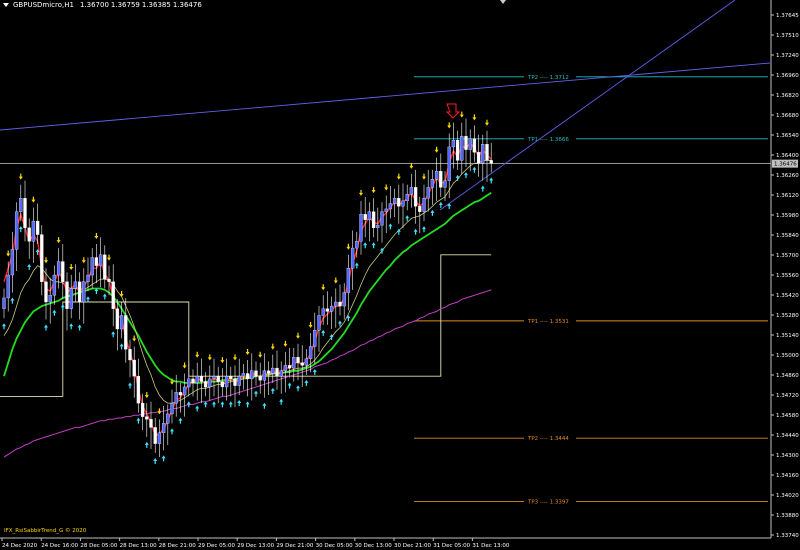 The height and width of the screenshot is (550, 800). What do you see at coordinates (787, 76) in the screenshot?
I see `price-tick-label: 1.36960` at bounding box center [787, 76].